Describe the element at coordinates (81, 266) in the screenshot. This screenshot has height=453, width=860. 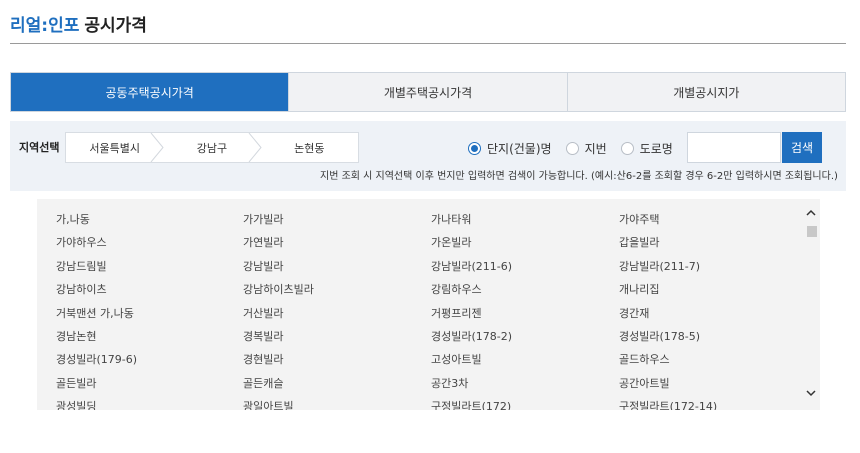
I see `list-item: 강남드림빌` at that location.